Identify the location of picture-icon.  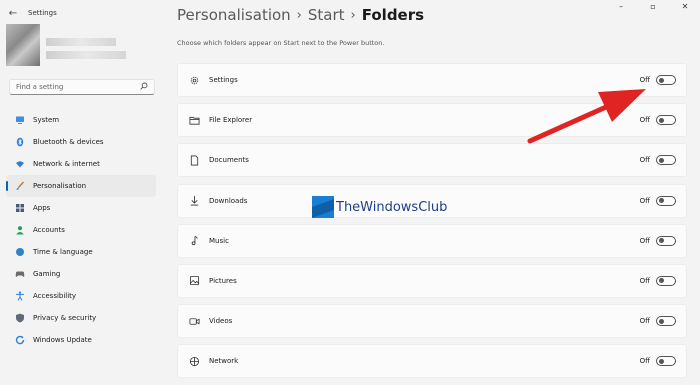
(194, 281).